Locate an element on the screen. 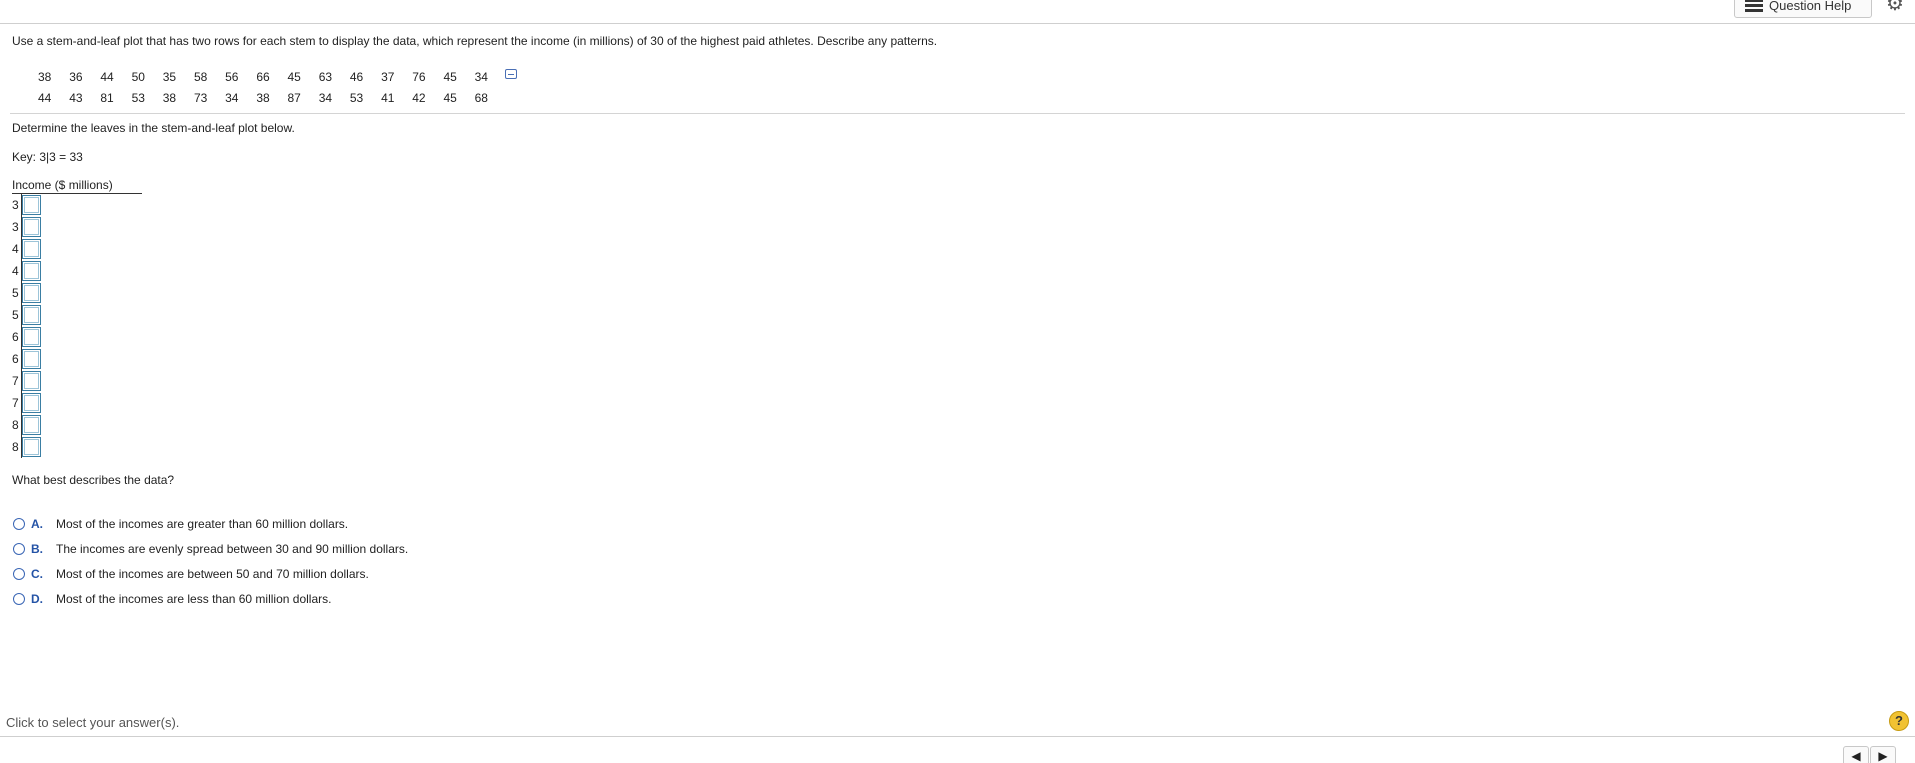 This screenshot has height=763, width=1915. gear-icon: ⚙ is located at coordinates (1895, 7).